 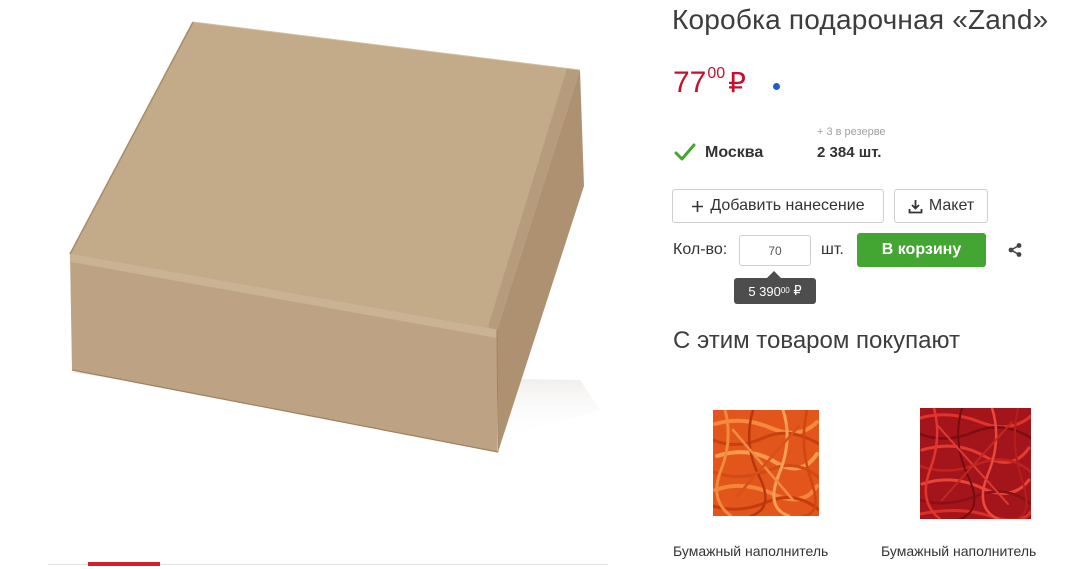 I want to click on total-price-tooltip: 5 390 00 ₽, so click(x=775, y=291).